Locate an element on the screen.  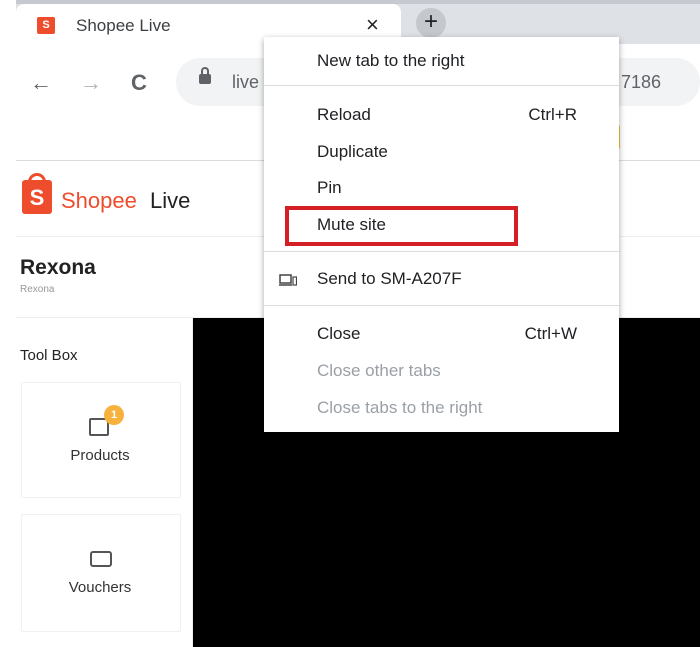
menu-shortcut: Ctrl+W is located at coordinates (550, 333).